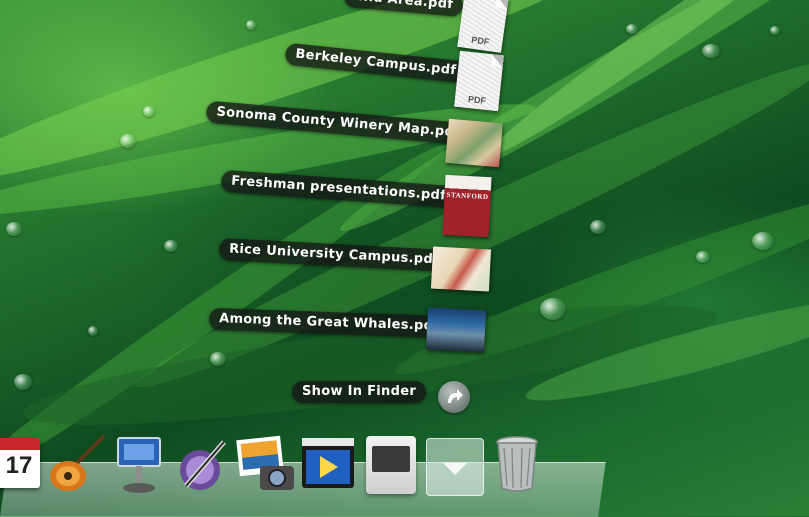 This screenshot has width=809, height=517. Describe the element at coordinates (467, 206) in the screenshot. I see `stanford-document-icon: STANFORD` at that location.